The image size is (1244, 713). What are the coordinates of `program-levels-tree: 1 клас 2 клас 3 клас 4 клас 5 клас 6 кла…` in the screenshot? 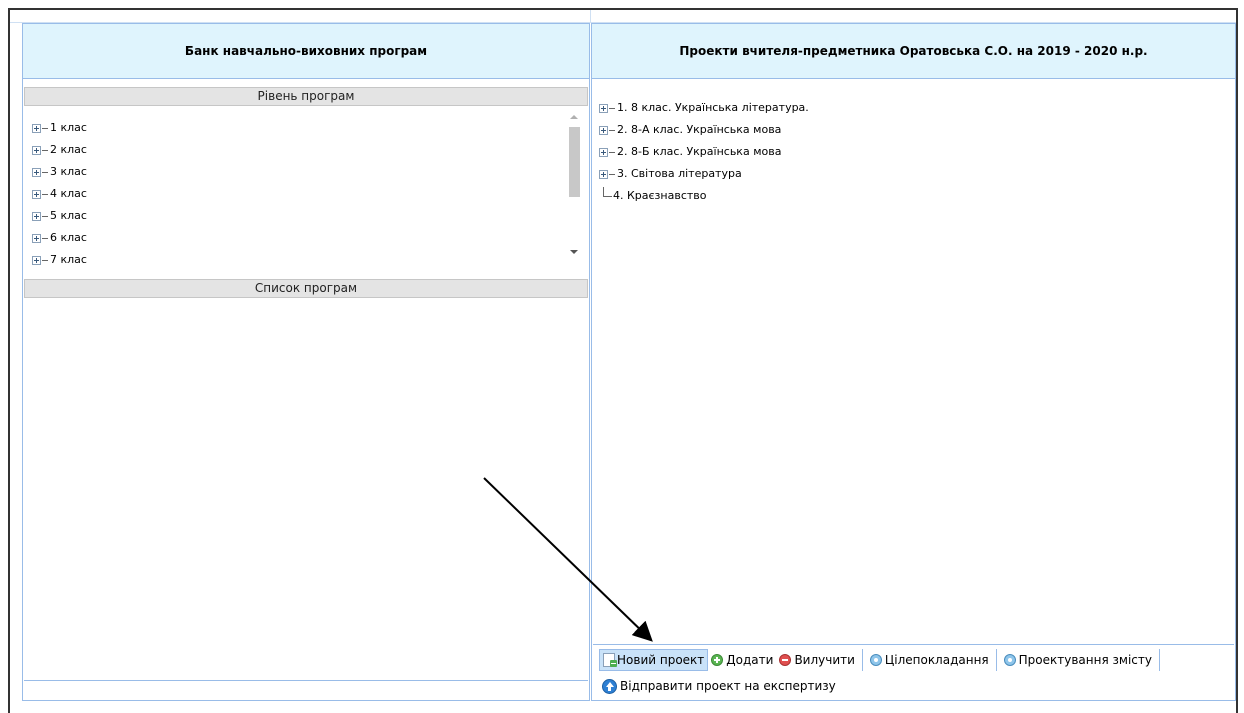 It's located at (306, 191).